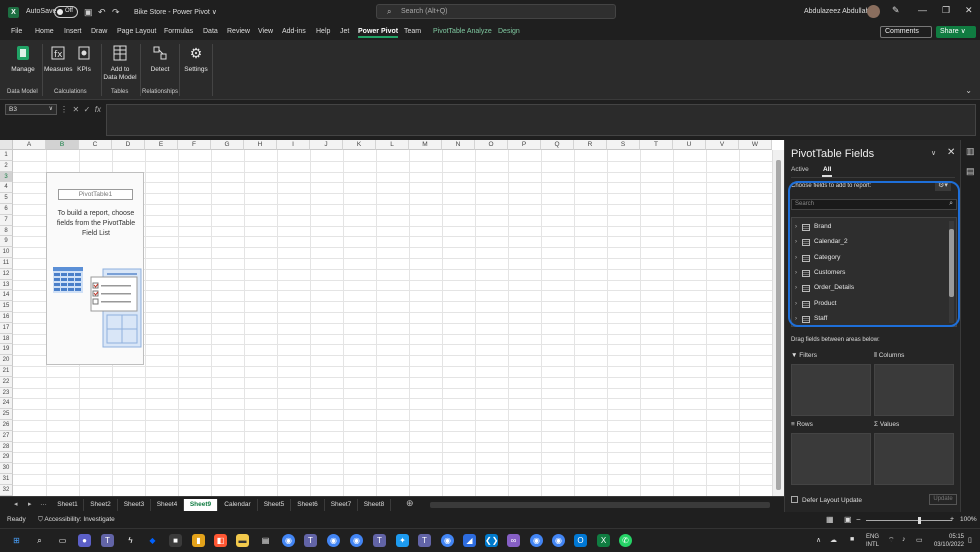 The image size is (980, 552). Describe the element at coordinates (656, 145) in the screenshot. I see `column-header: T` at that location.